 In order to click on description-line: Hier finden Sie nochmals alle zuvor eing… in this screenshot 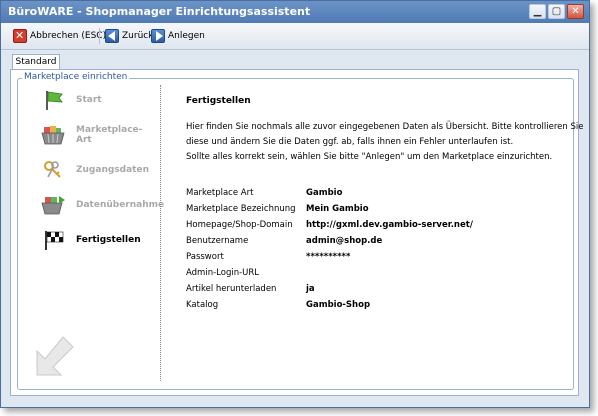, I will do `click(385, 127)`.